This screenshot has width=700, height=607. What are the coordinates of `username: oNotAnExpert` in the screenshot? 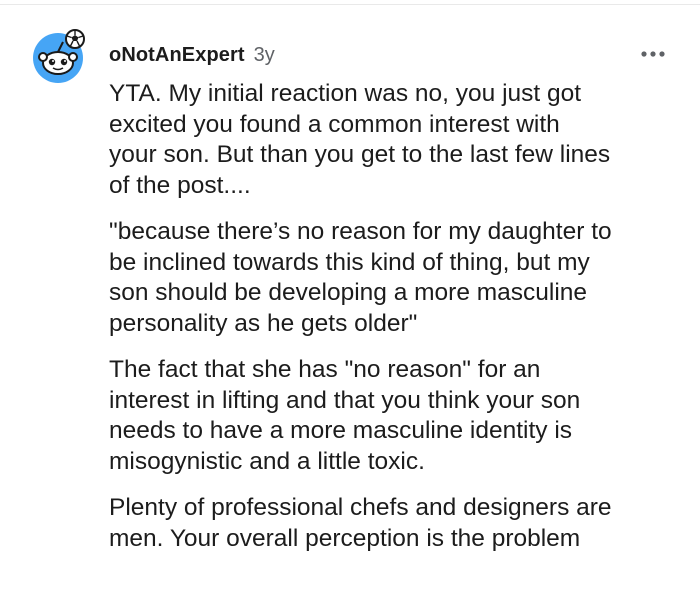 It's located at (177, 55).